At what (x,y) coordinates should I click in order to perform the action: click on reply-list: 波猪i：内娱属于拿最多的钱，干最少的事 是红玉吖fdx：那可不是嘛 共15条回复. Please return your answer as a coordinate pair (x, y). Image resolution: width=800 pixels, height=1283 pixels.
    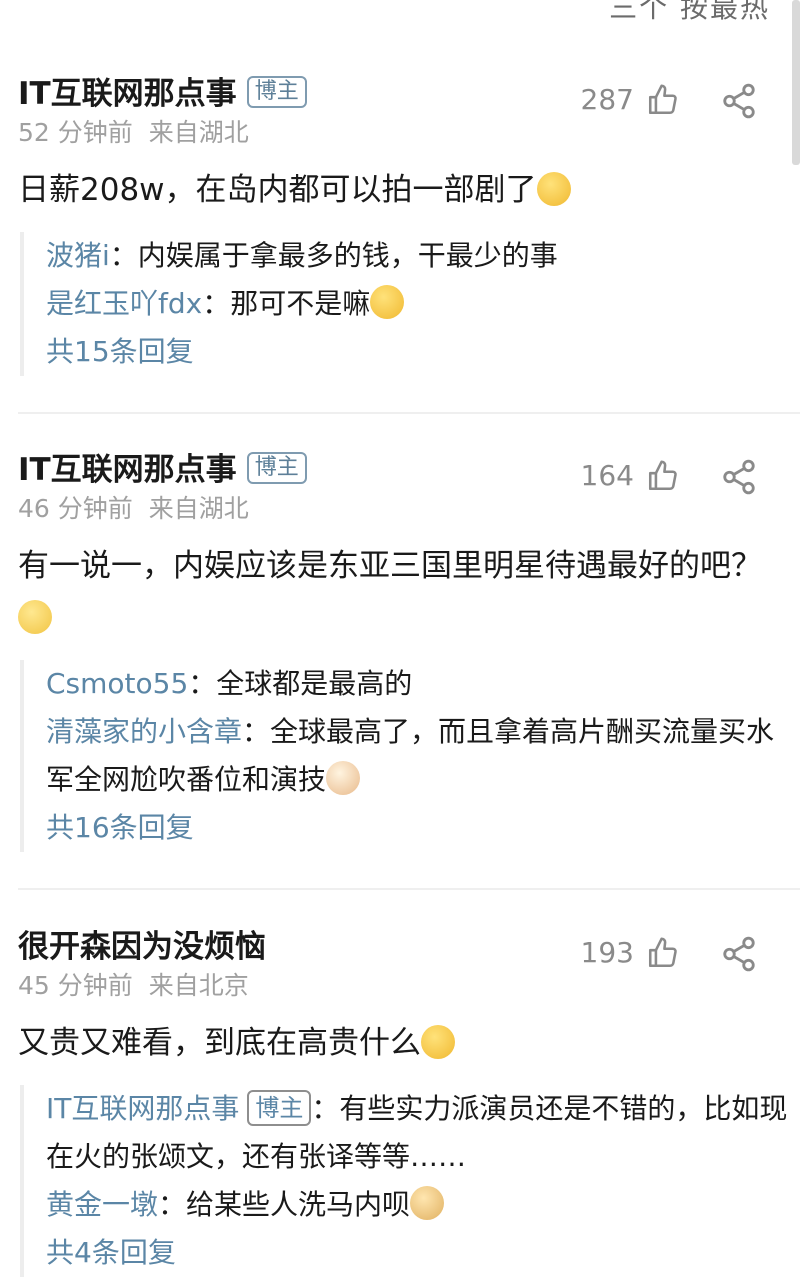
    Looking at the image, I should click on (410, 304).